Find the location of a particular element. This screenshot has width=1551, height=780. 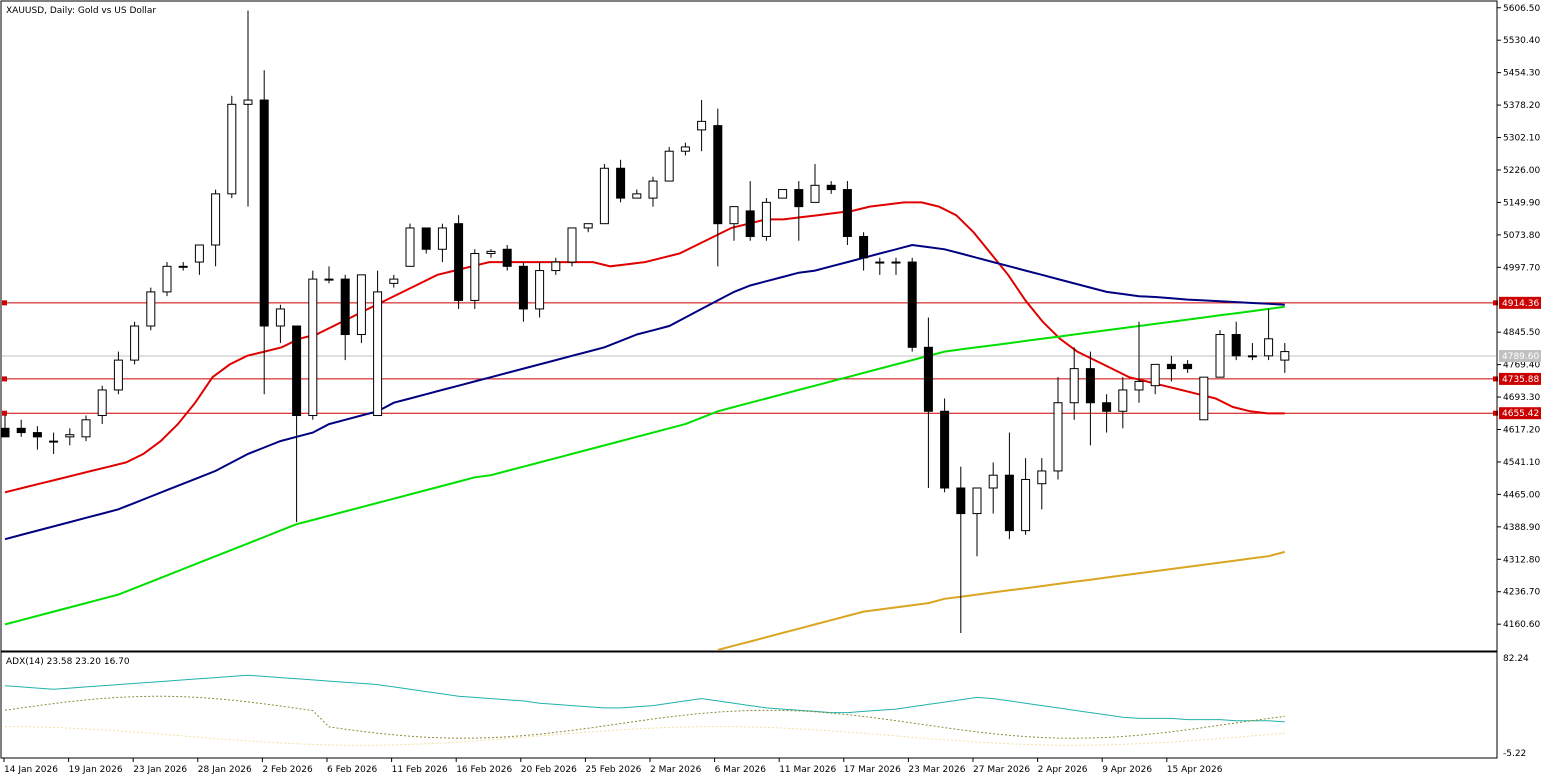

date-tick-label: 15 Apr 2026 is located at coordinates (1195, 770).